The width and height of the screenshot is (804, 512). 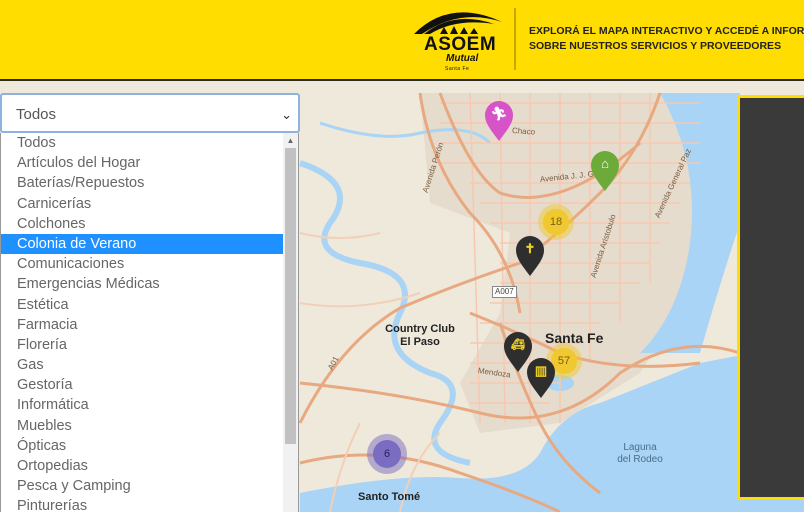 What do you see at coordinates (142, 405) in the screenshot?
I see `category-option: Informática` at bounding box center [142, 405].